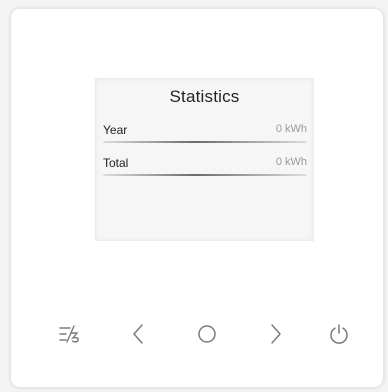  I want to click on mode-button, so click(70, 334).